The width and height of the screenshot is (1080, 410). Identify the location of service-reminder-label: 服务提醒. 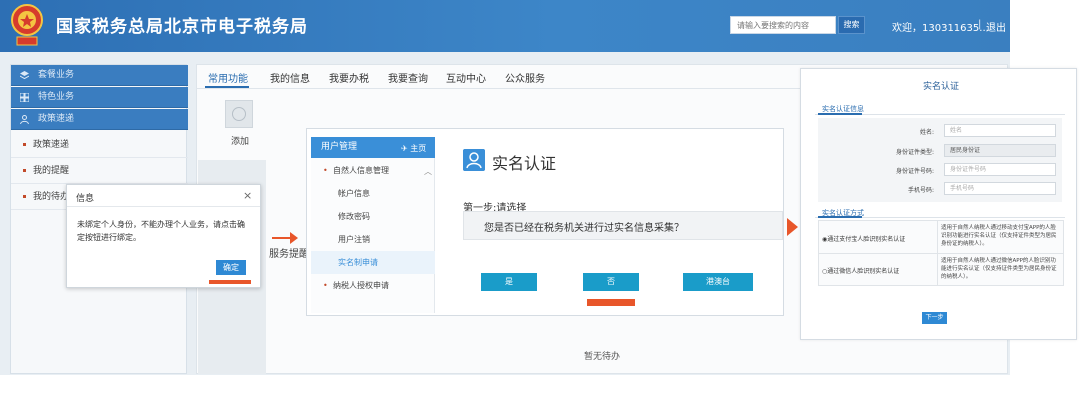
(289, 254).